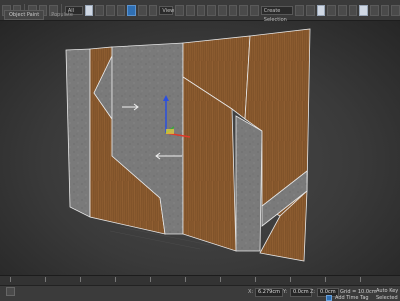 This screenshot has height=301, width=400. I want to click on material-editor-icon, so click(364, 10).